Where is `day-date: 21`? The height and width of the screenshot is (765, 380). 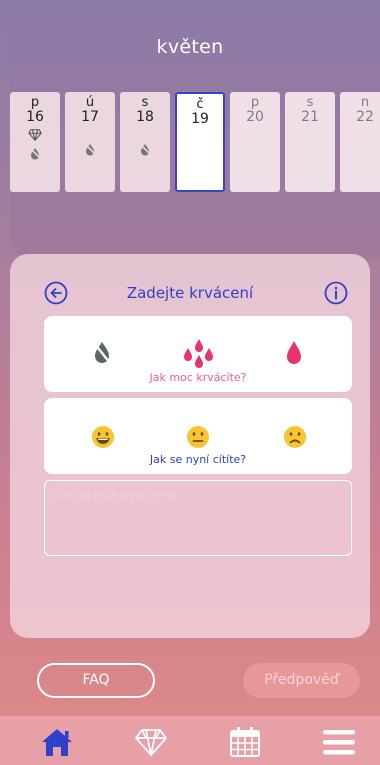
day-date: 21 is located at coordinates (310, 117).